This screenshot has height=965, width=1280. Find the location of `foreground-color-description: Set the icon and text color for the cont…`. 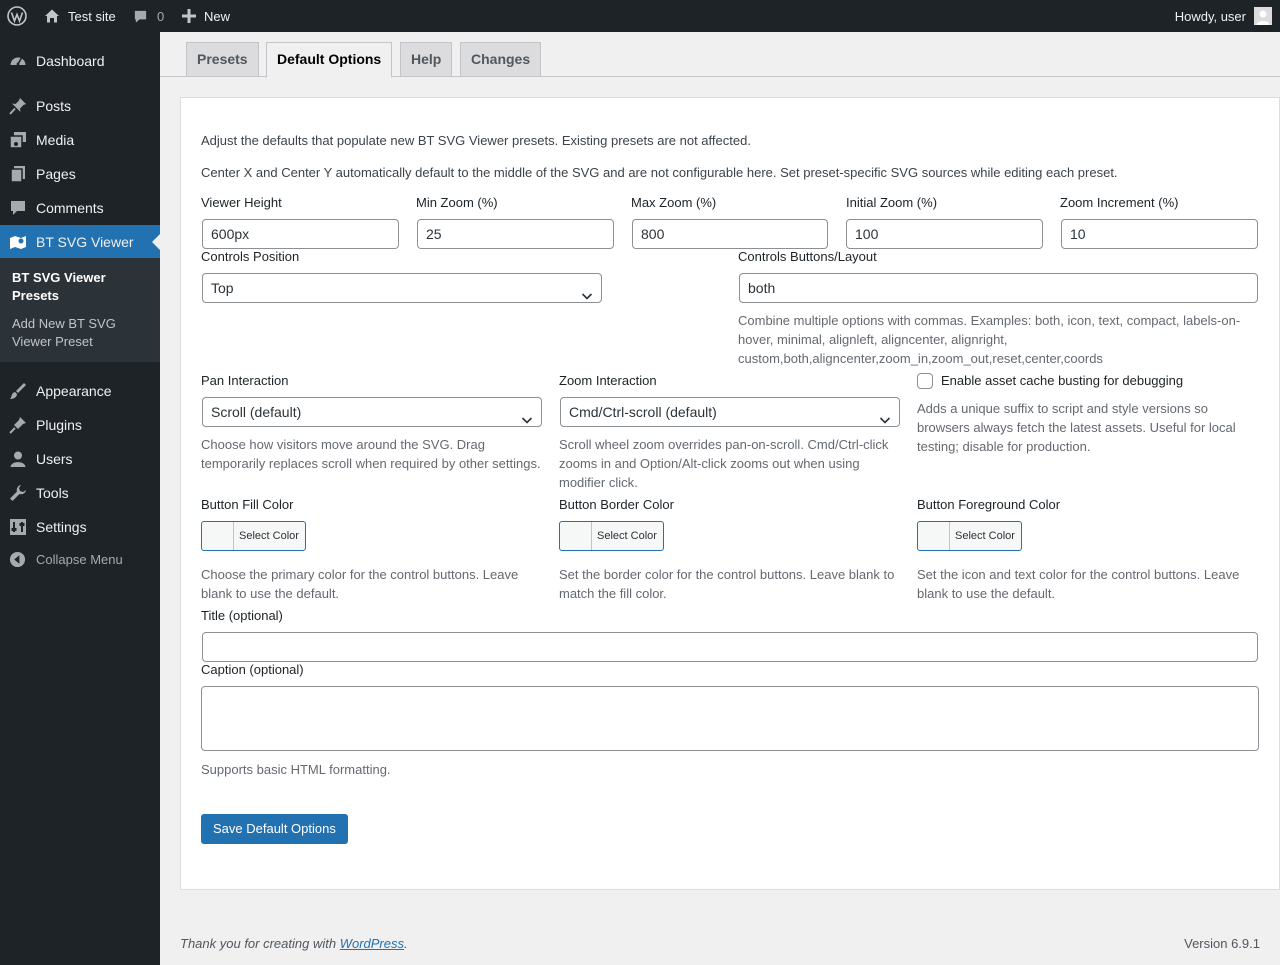

foreground-color-description: Set the icon and text color for the cont… is located at coordinates (1078, 584).